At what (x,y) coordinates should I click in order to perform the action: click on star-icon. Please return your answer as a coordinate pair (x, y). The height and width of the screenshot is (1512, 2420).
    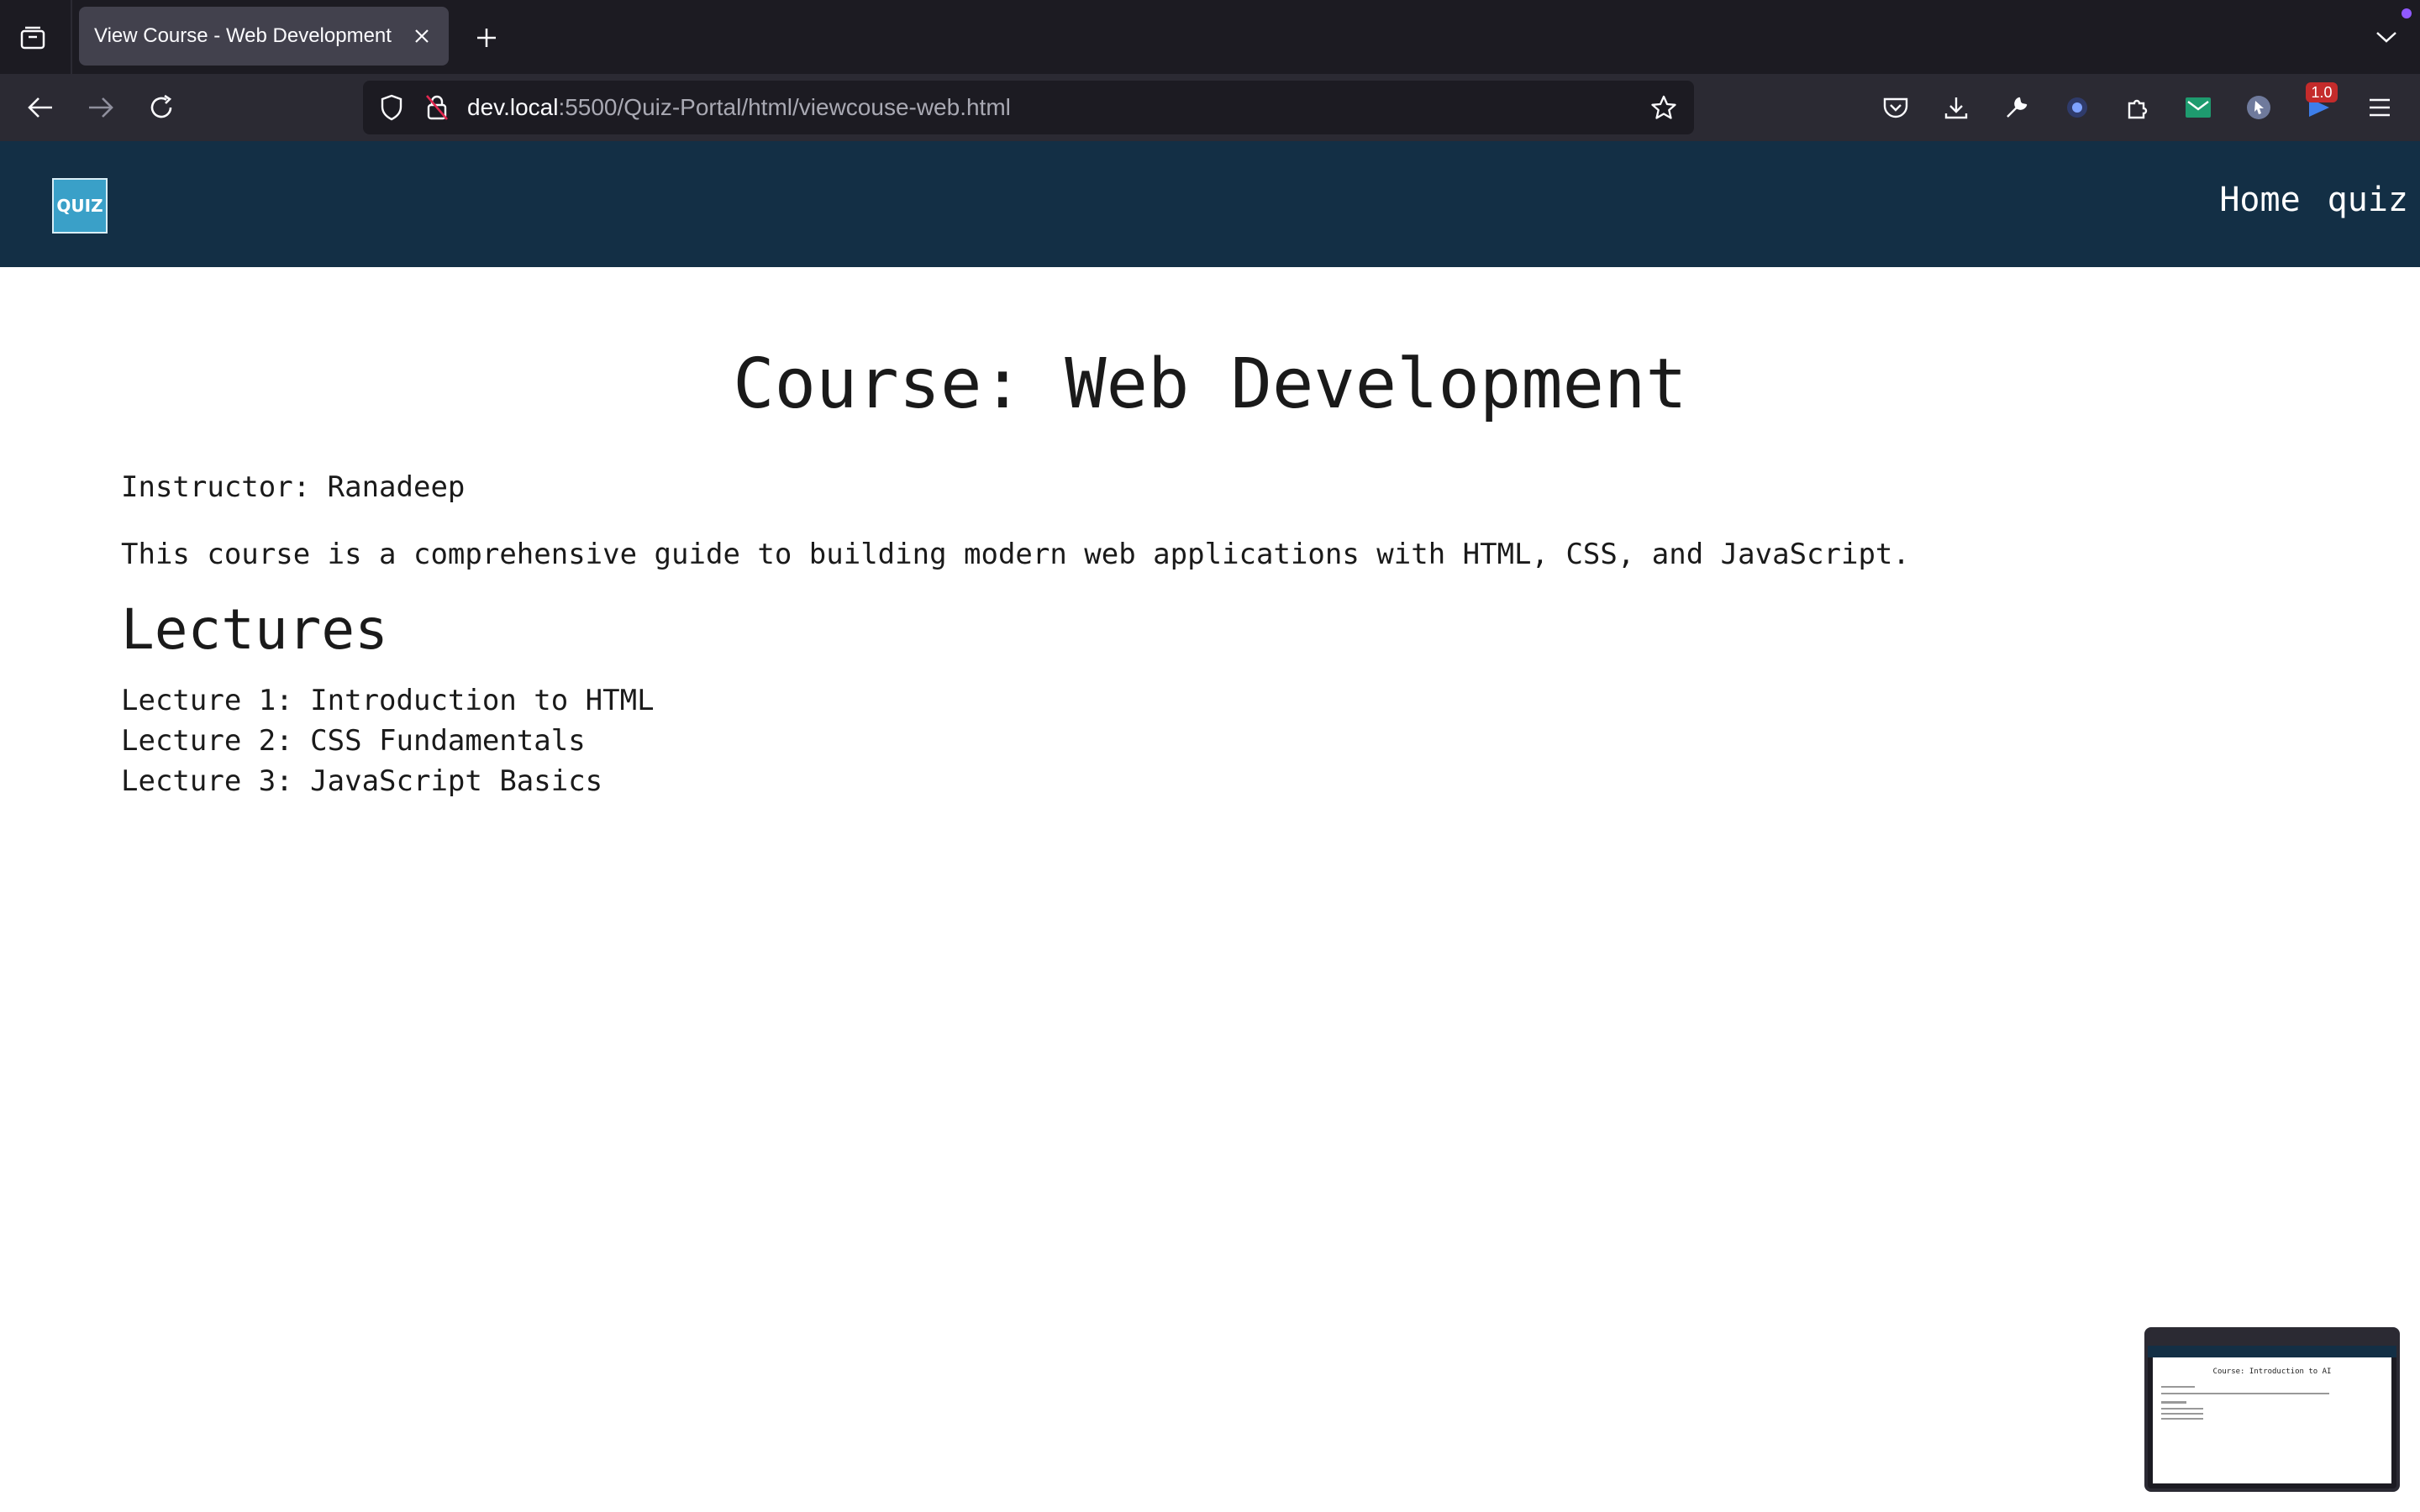
    Looking at the image, I should click on (1663, 107).